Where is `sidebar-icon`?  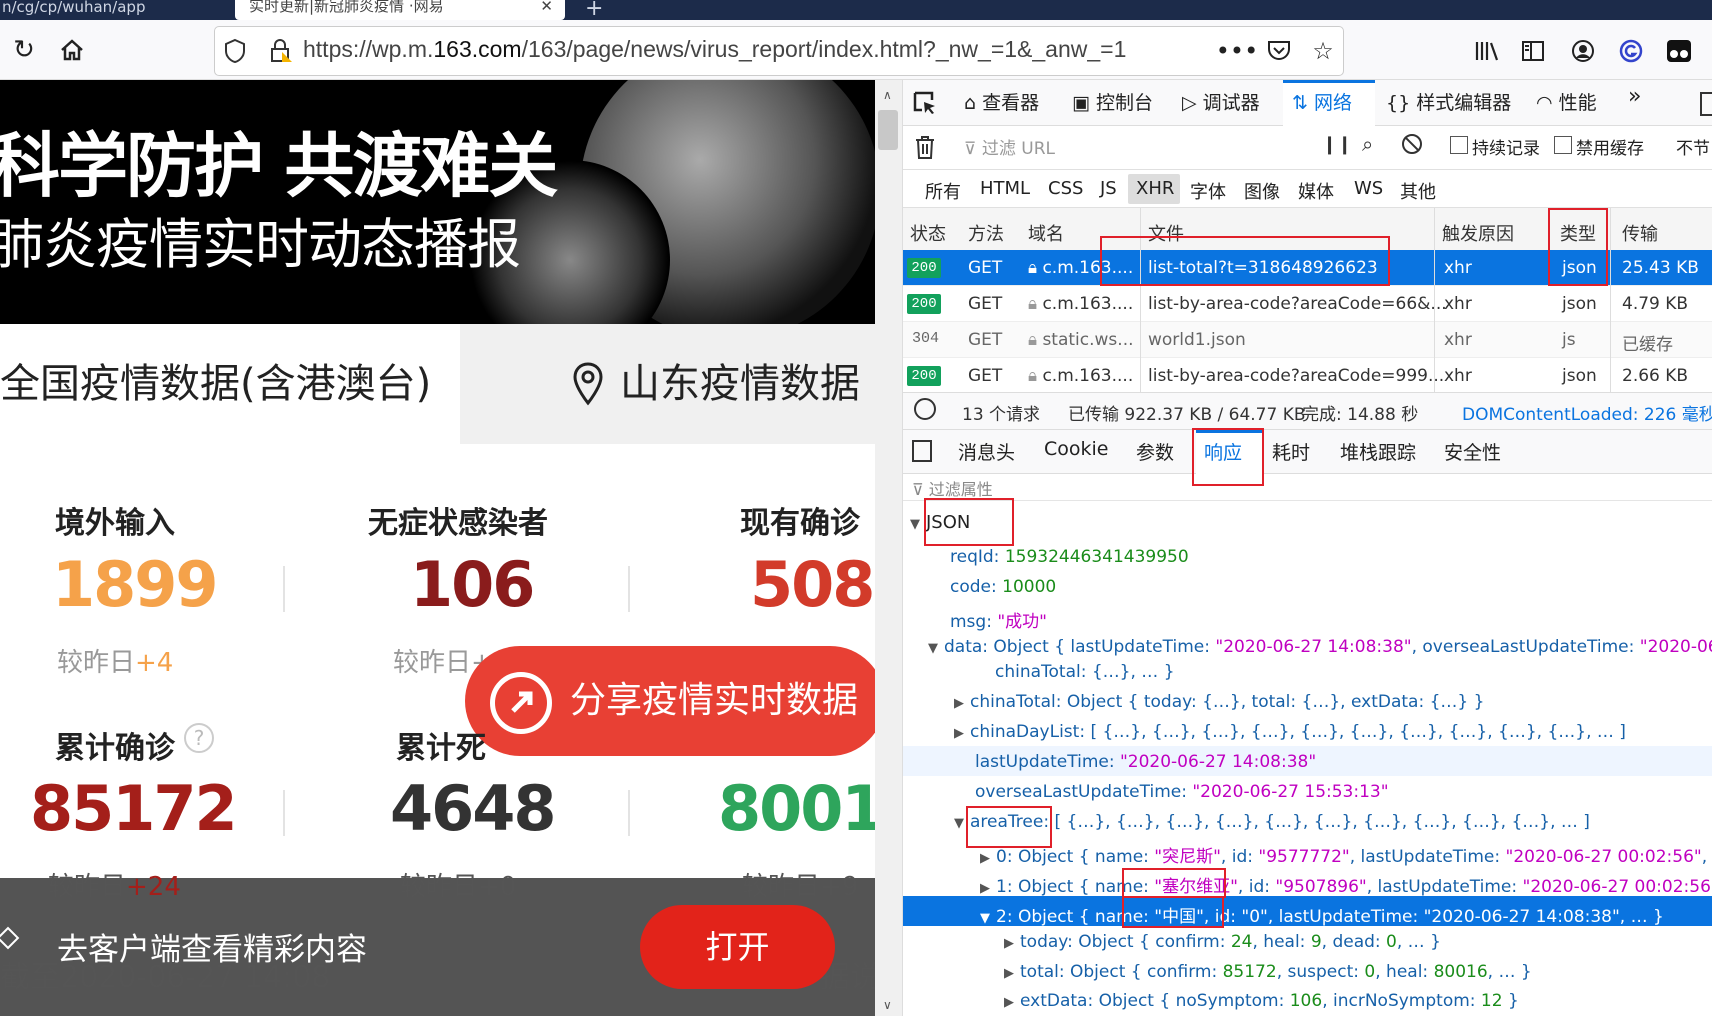 sidebar-icon is located at coordinates (1533, 51).